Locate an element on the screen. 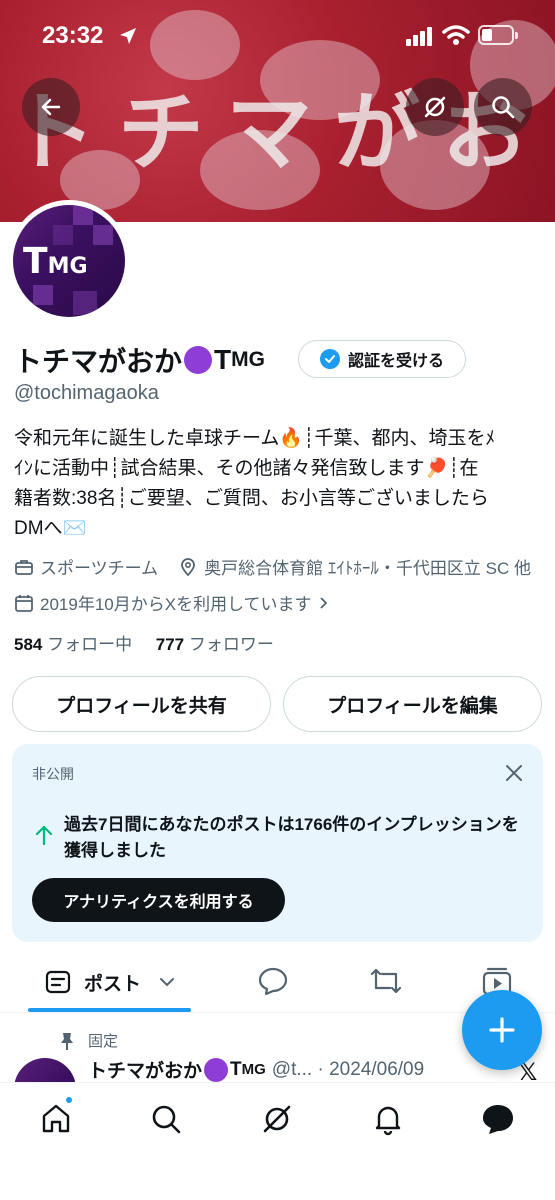 The height and width of the screenshot is (1200, 555). private-label: 非公開 is located at coordinates (53, 774).